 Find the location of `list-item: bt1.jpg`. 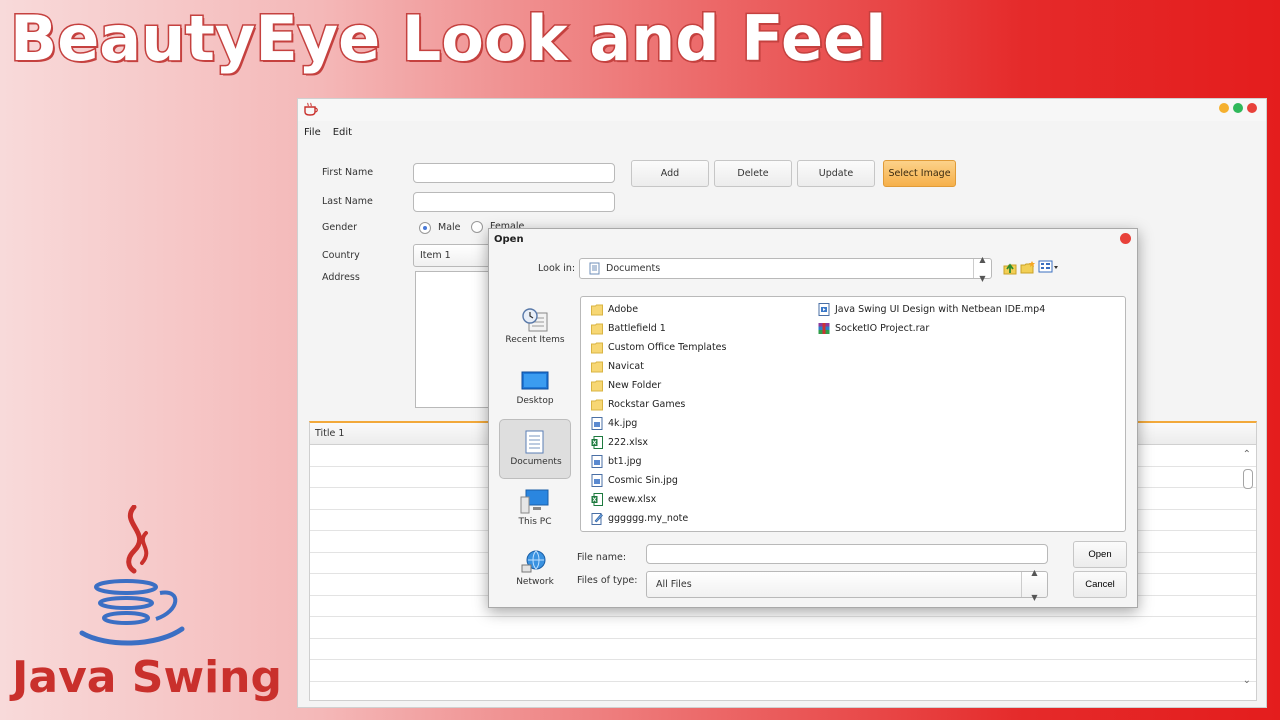

list-item: bt1.jpg is located at coordinates (616, 461).